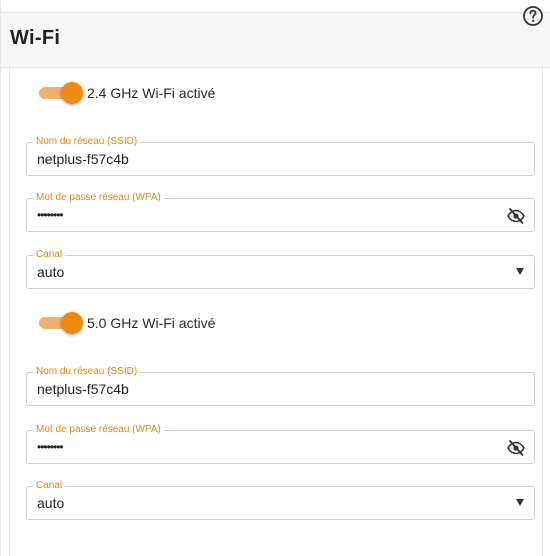  I want to click on page-title: Wi-Fi, so click(35, 38).